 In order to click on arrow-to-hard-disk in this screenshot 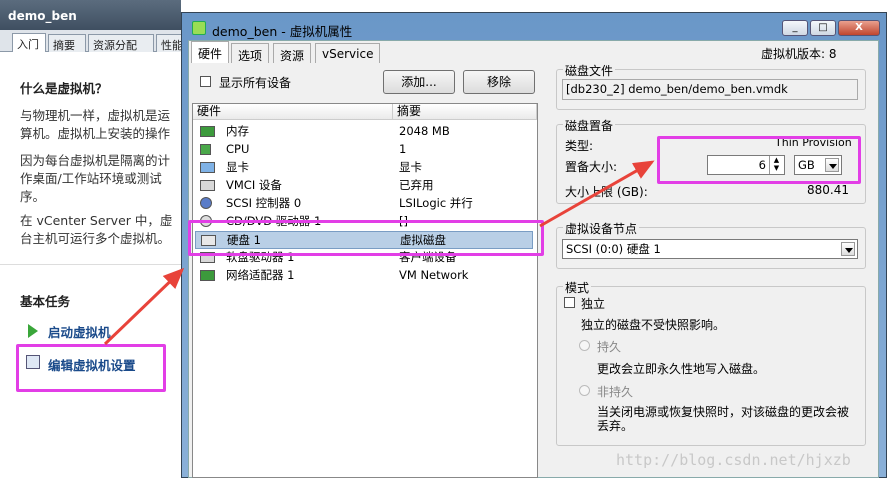, I will do `click(144, 306)`.